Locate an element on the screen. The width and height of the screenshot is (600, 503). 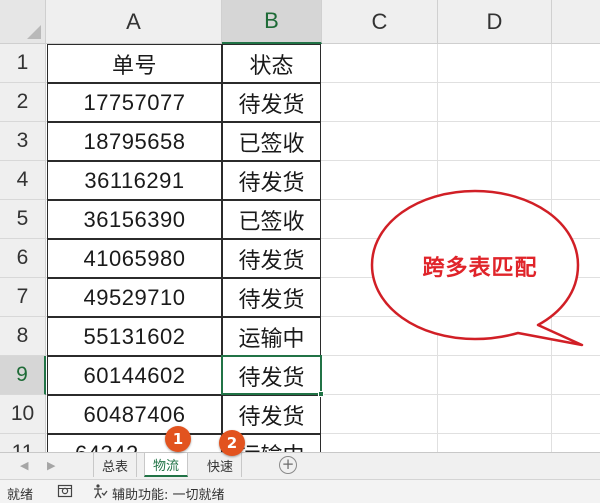
row-header-9: 9 is located at coordinates (23, 375).